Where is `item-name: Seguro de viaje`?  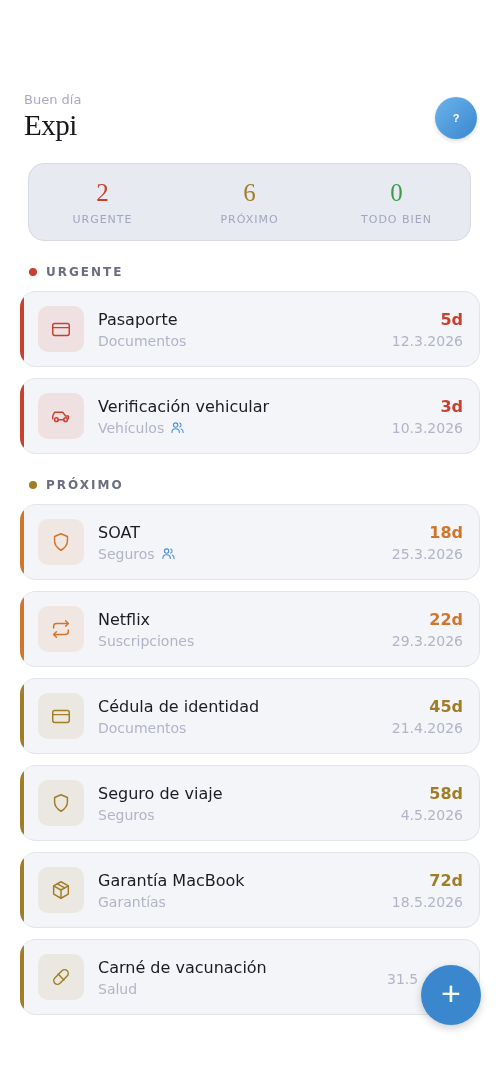 item-name: Seguro de viaje is located at coordinates (161, 793).